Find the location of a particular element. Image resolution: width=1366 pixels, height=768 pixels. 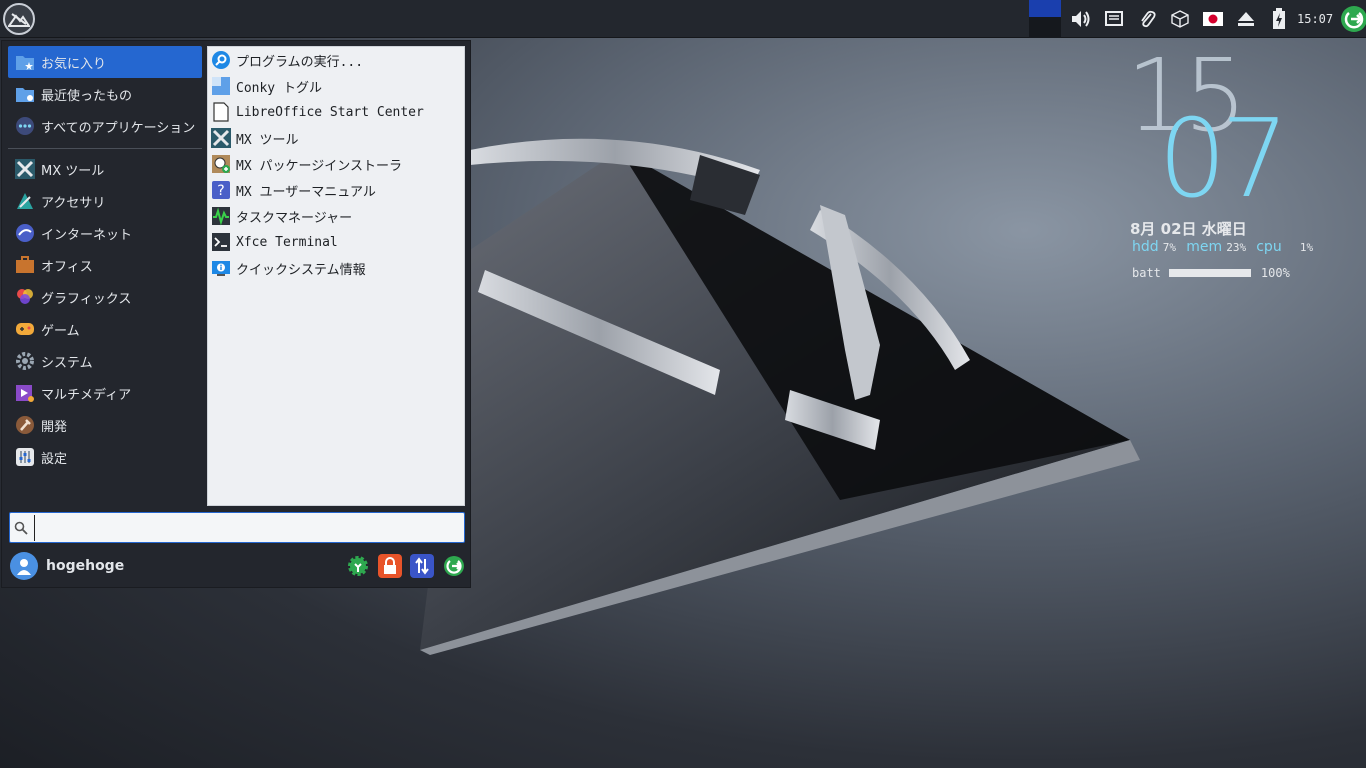

internet-icon is located at coordinates (25, 233).